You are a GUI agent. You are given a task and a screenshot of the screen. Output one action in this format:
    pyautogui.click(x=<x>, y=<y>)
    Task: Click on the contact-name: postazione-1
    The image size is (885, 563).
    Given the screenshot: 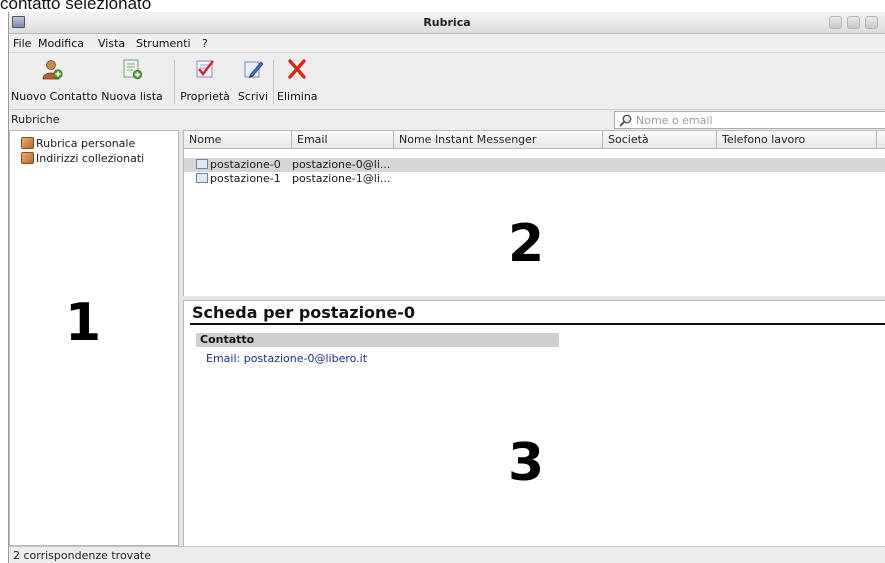 What is the action you would take?
    pyautogui.click(x=245, y=178)
    